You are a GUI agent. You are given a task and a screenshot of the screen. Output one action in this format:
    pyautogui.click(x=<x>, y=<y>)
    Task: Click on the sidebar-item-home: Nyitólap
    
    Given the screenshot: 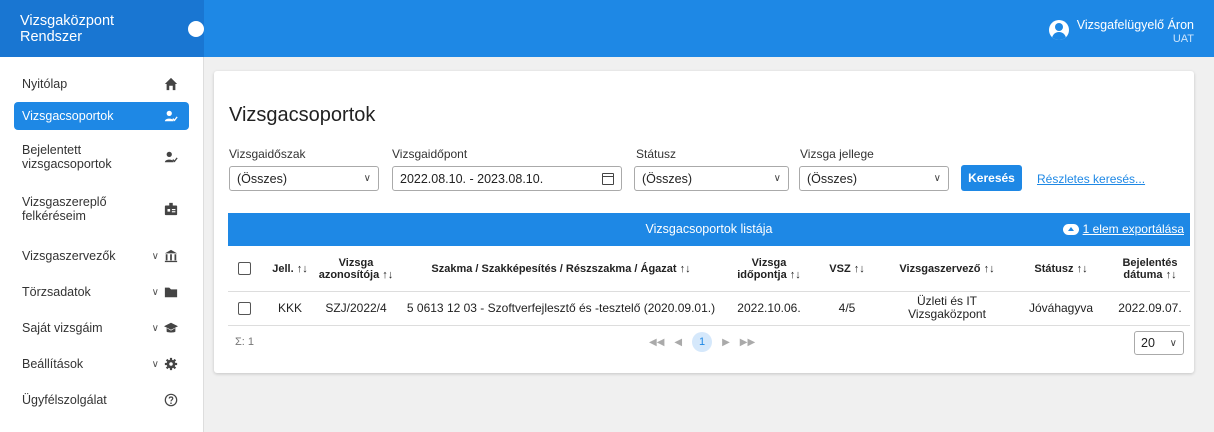 What is the action you would take?
    pyautogui.click(x=101, y=84)
    